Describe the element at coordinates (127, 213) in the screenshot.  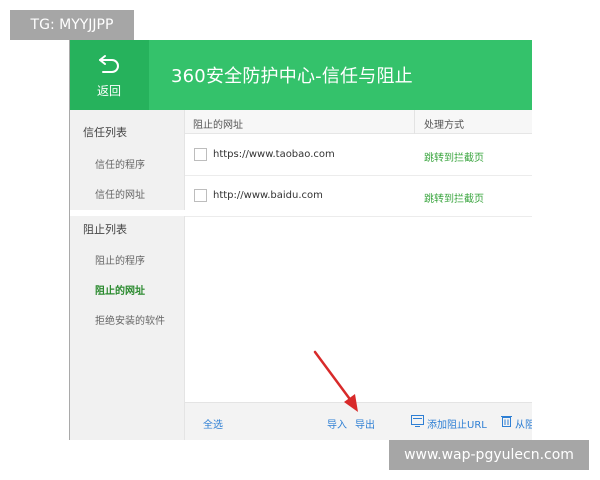
I see `sidebar-divider` at that location.